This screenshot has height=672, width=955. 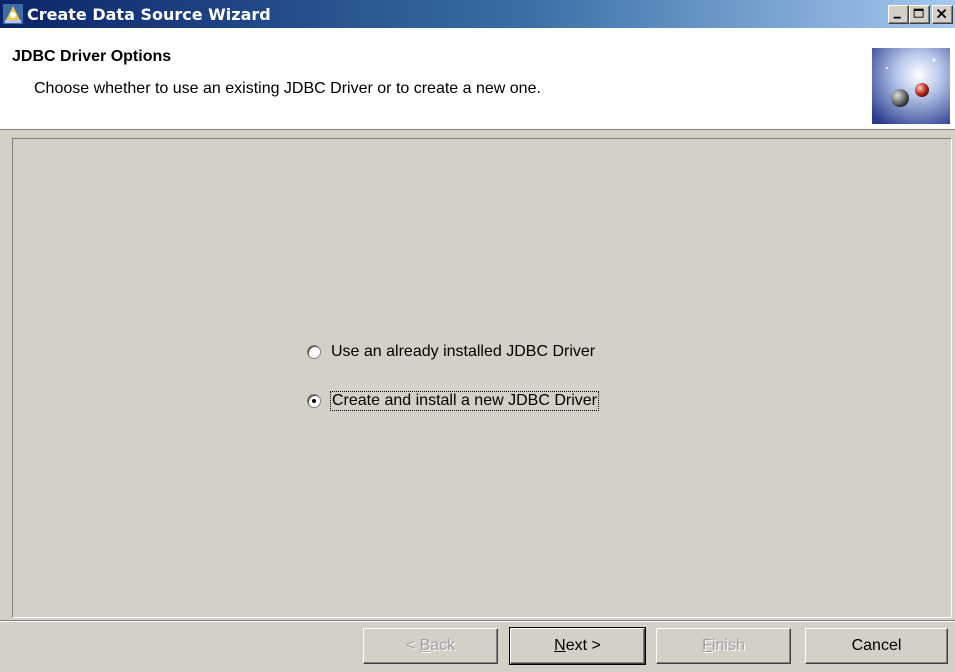 I want to click on back-button-label: < Back, so click(x=430, y=645).